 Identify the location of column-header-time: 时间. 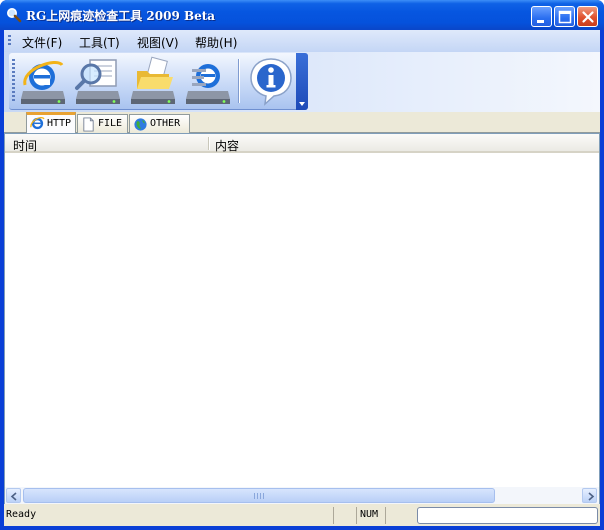
(25, 145).